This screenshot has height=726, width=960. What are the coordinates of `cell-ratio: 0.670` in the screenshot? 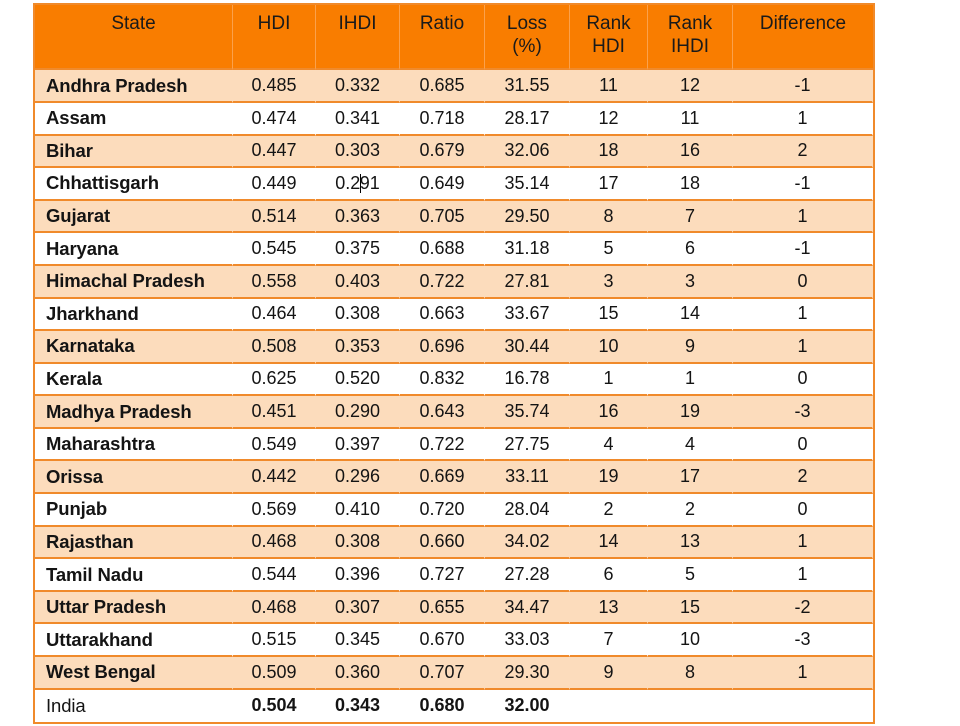 It's located at (442, 641).